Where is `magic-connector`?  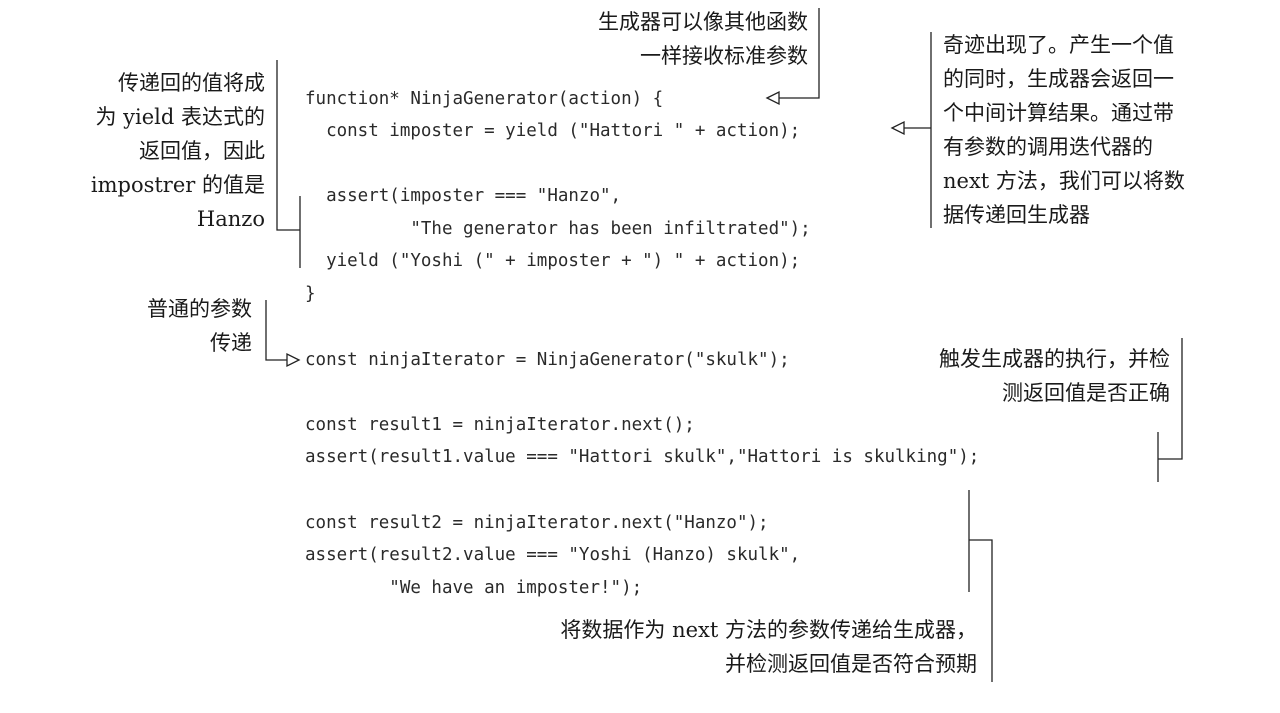 magic-connector is located at coordinates (918, 130).